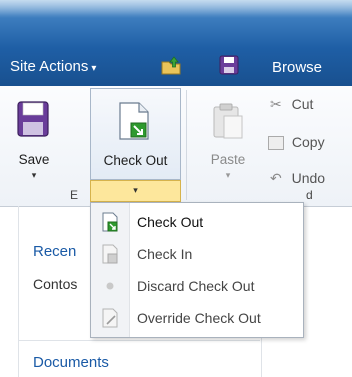 This screenshot has width=352, height=377. I want to click on scissors-icon: ✂, so click(276, 104).